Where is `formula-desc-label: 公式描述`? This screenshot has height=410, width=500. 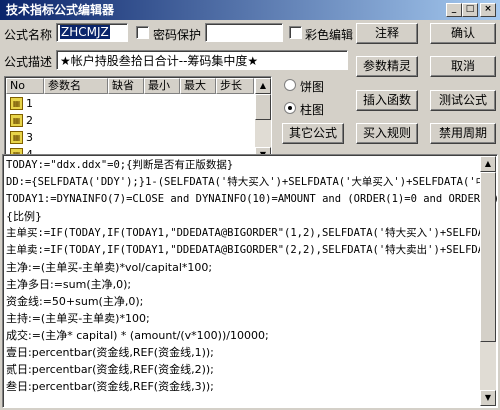
formula-desc-label: 公式描述 is located at coordinates (28, 62).